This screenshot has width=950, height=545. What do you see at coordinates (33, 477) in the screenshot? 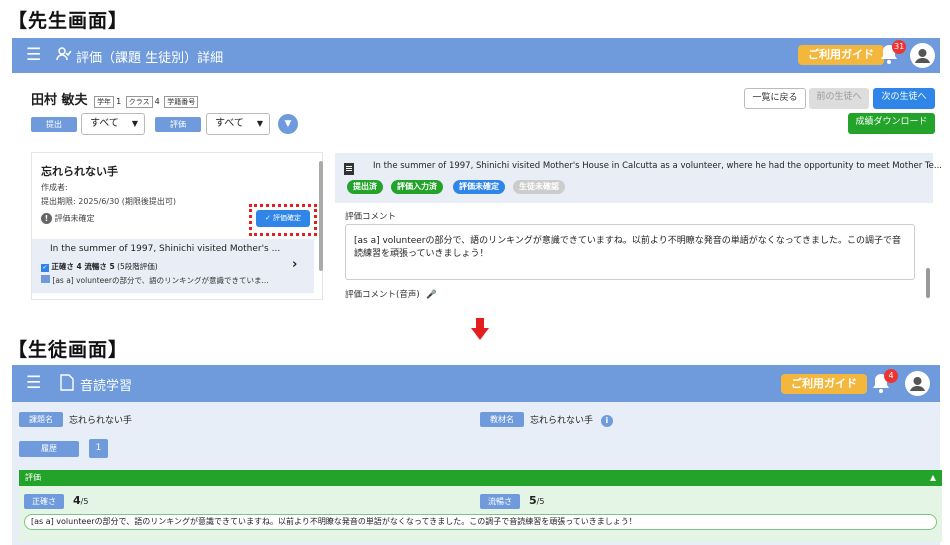
I see `eval-header-text: 評価` at bounding box center [33, 477].